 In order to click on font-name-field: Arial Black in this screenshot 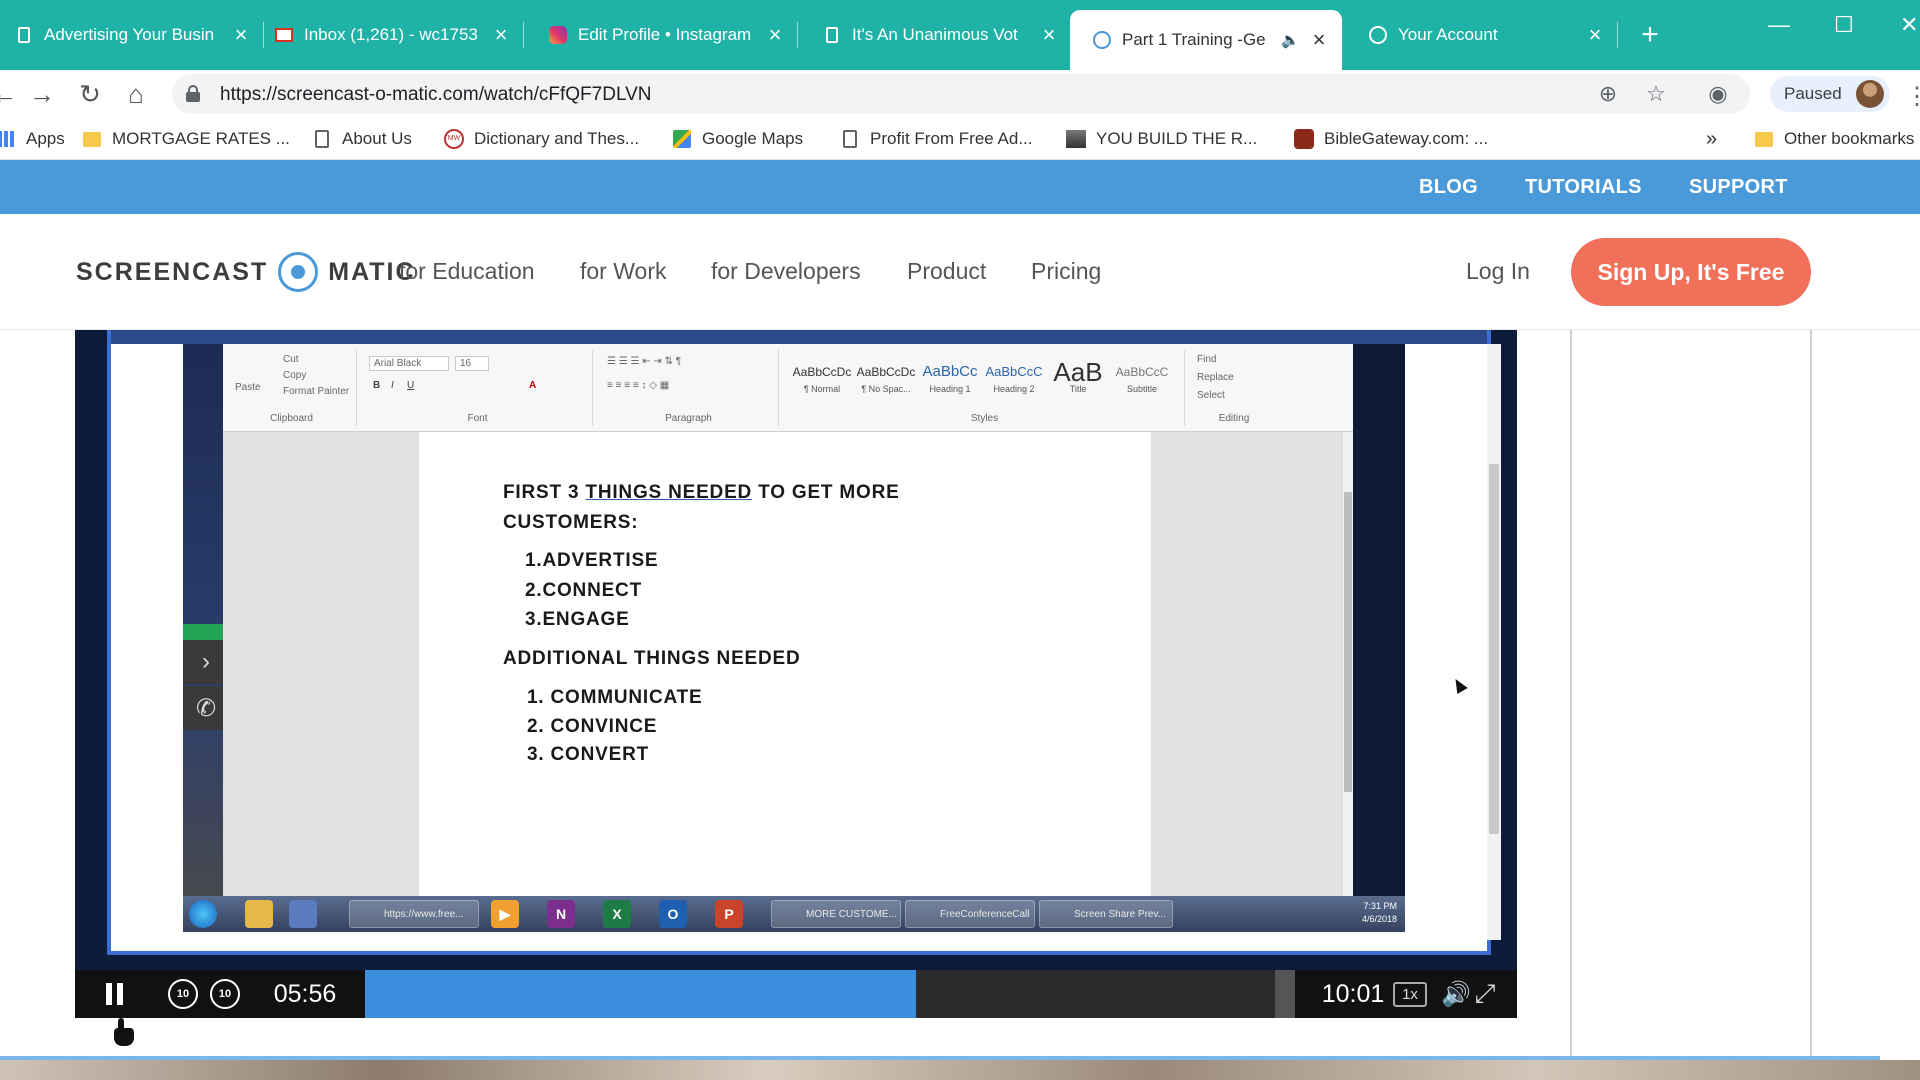, I will do `click(409, 363)`.